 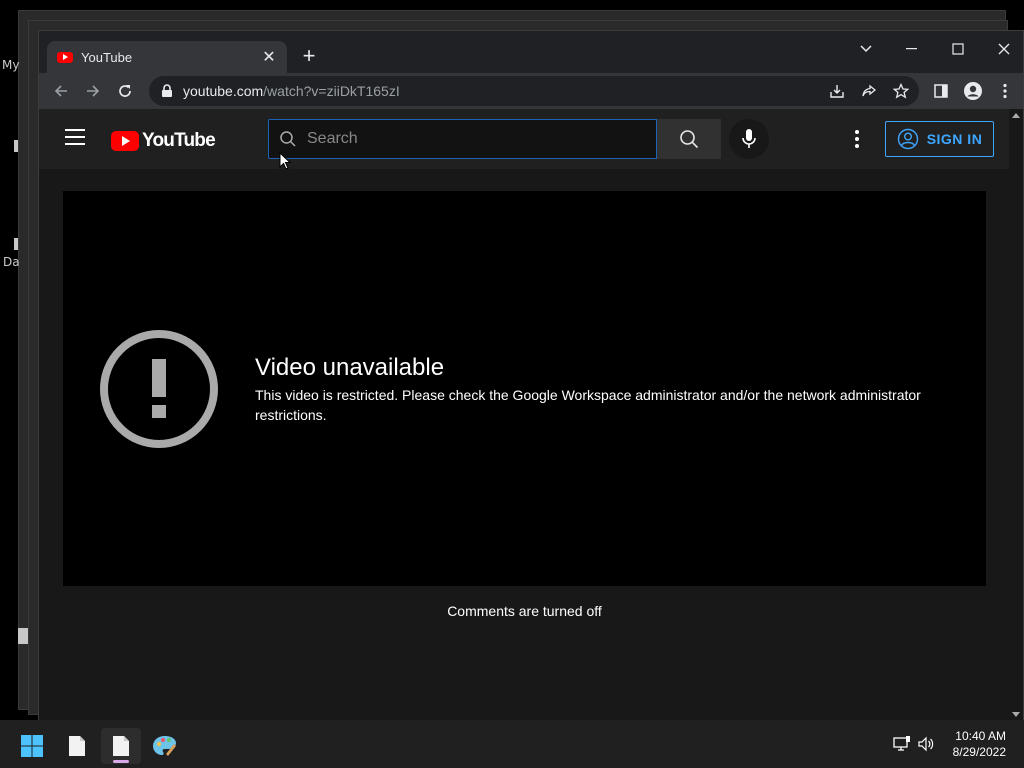 I want to click on arrow-right-icon, so click(x=93, y=91).